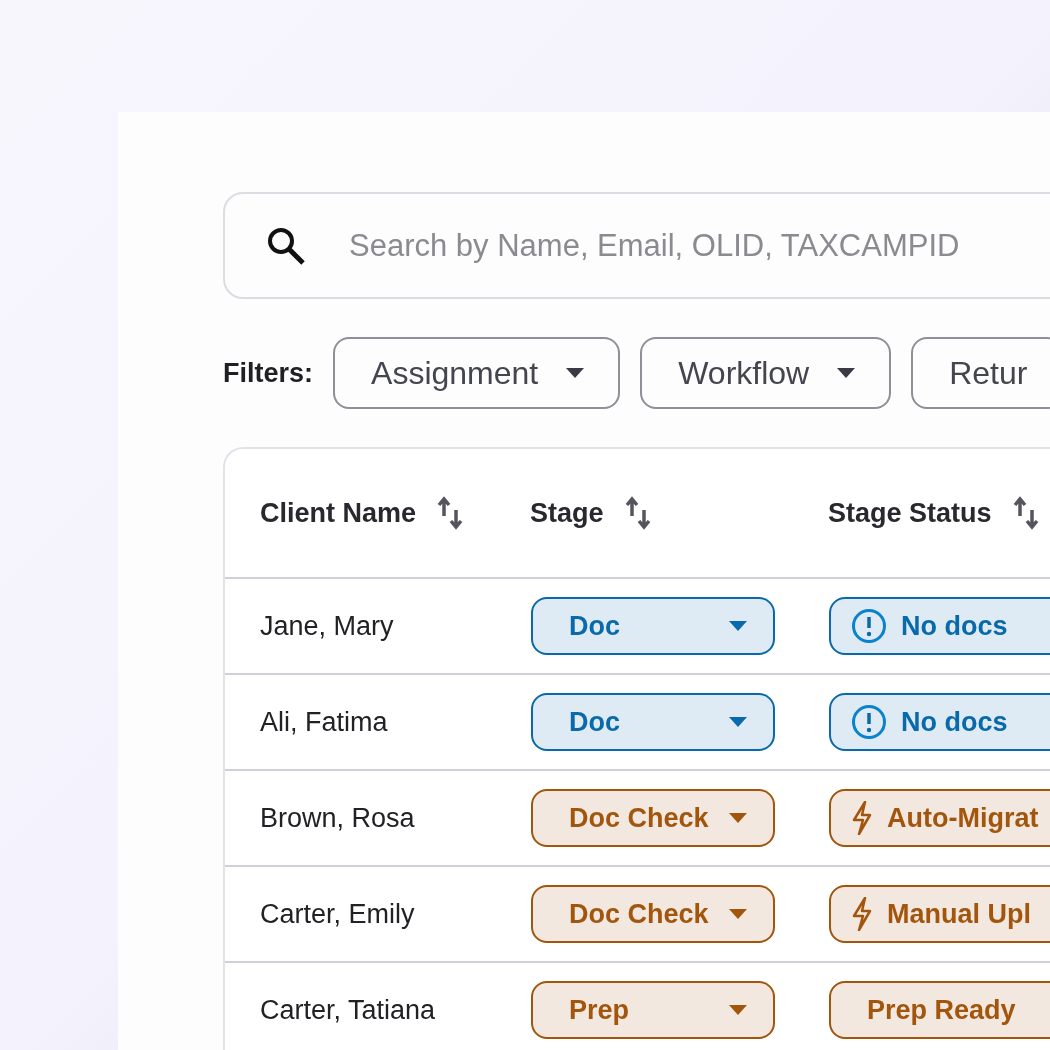 The image size is (1050, 1050). What do you see at coordinates (939, 1010) in the screenshot?
I see `status-badge: Prep Ready` at bounding box center [939, 1010].